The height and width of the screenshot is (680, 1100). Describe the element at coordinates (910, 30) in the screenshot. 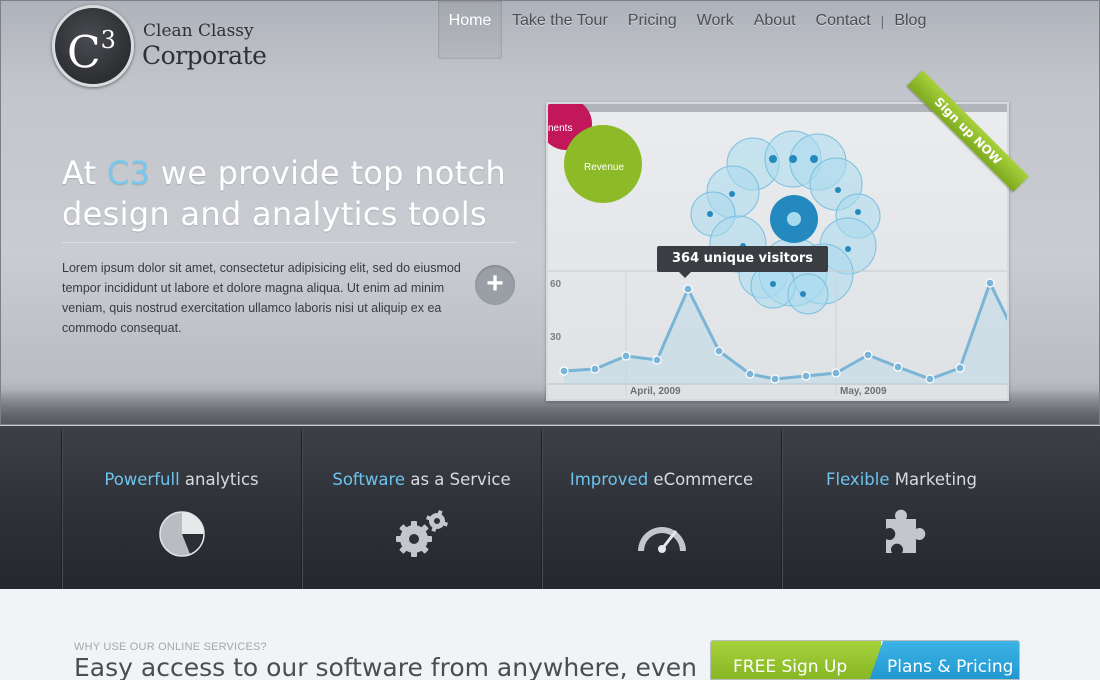

I see `nav-blog: Blog` at that location.